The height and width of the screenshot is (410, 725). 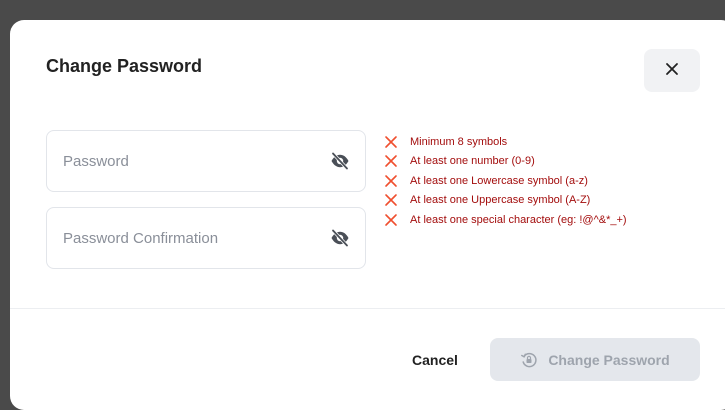 I want to click on requirement-text: At least one Lowercase symbol (a-z), so click(x=499, y=180).